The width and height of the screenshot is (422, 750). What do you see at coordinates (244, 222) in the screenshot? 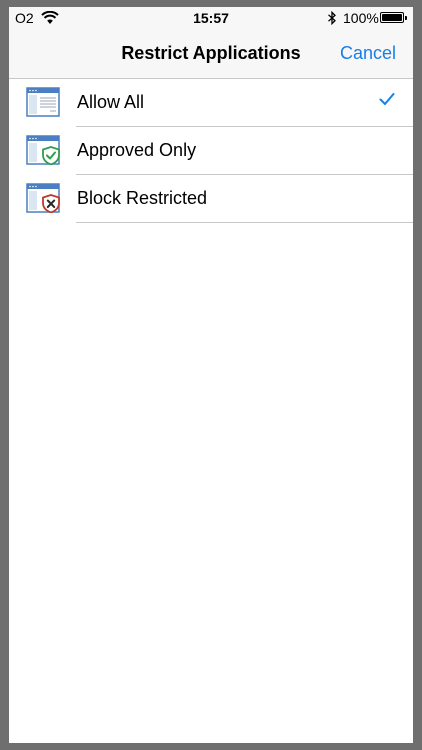
I see `row-divider` at bounding box center [244, 222].